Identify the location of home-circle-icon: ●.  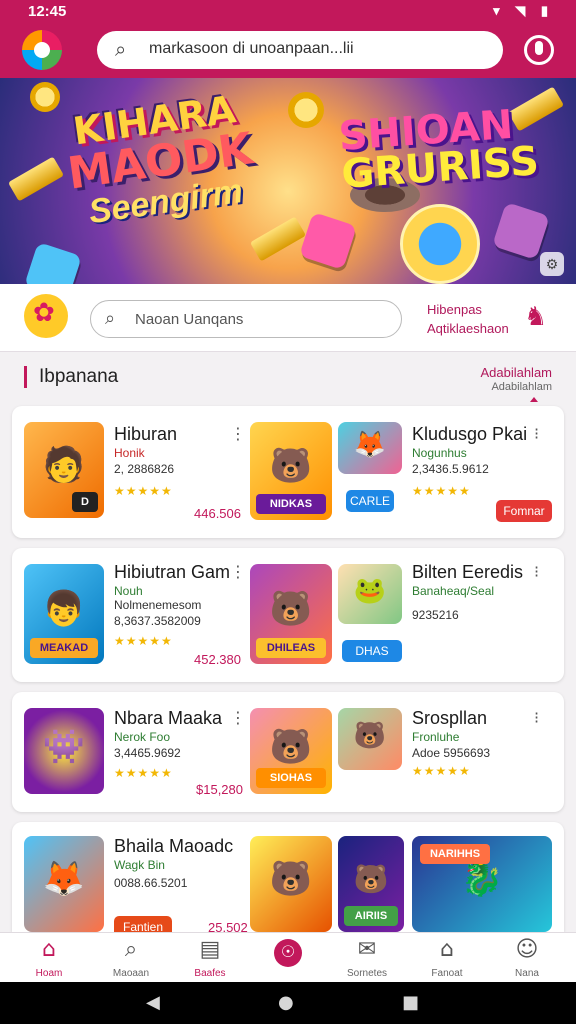
(286, 1002).